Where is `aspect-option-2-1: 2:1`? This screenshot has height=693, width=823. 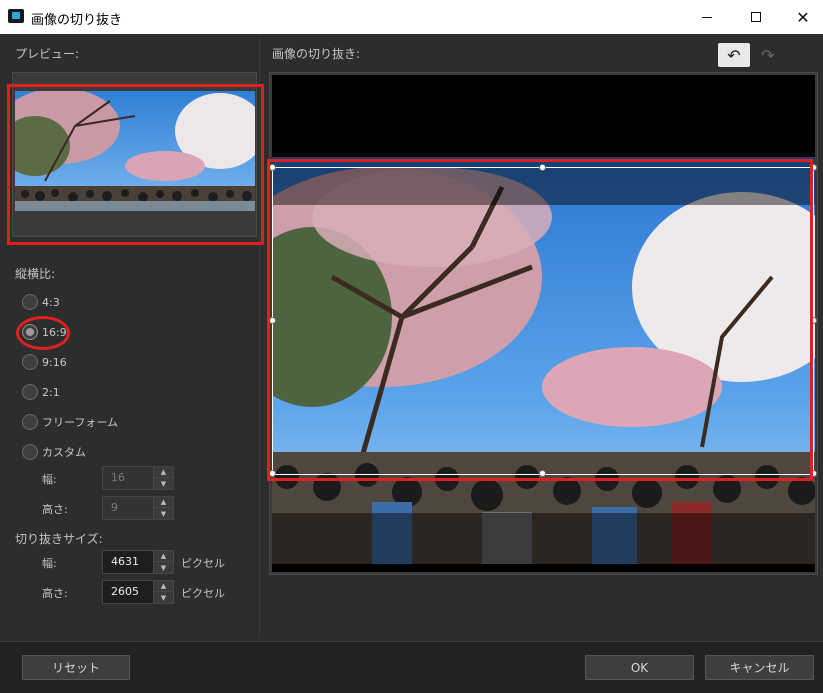 aspect-option-2-1: 2:1 is located at coordinates (41, 392).